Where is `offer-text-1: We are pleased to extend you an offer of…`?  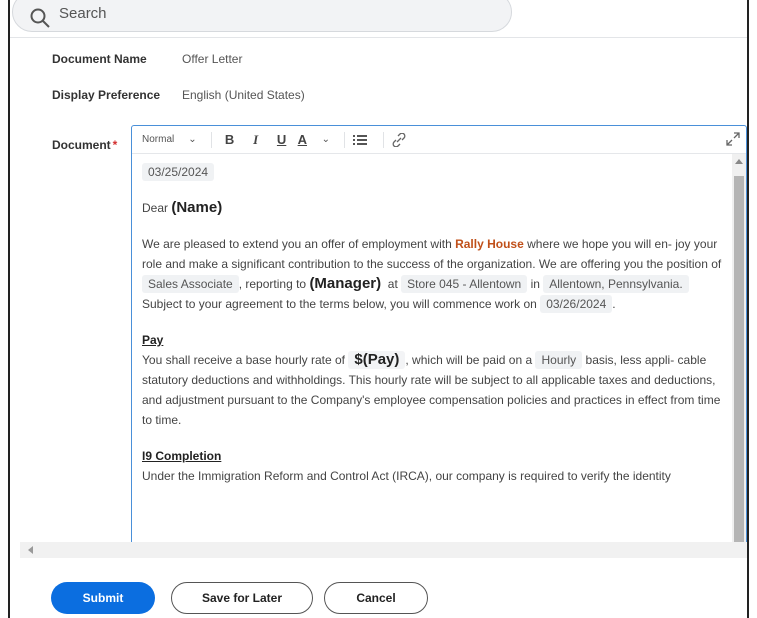 offer-text-1: We are pleased to extend you an offer of… is located at coordinates (297, 244).